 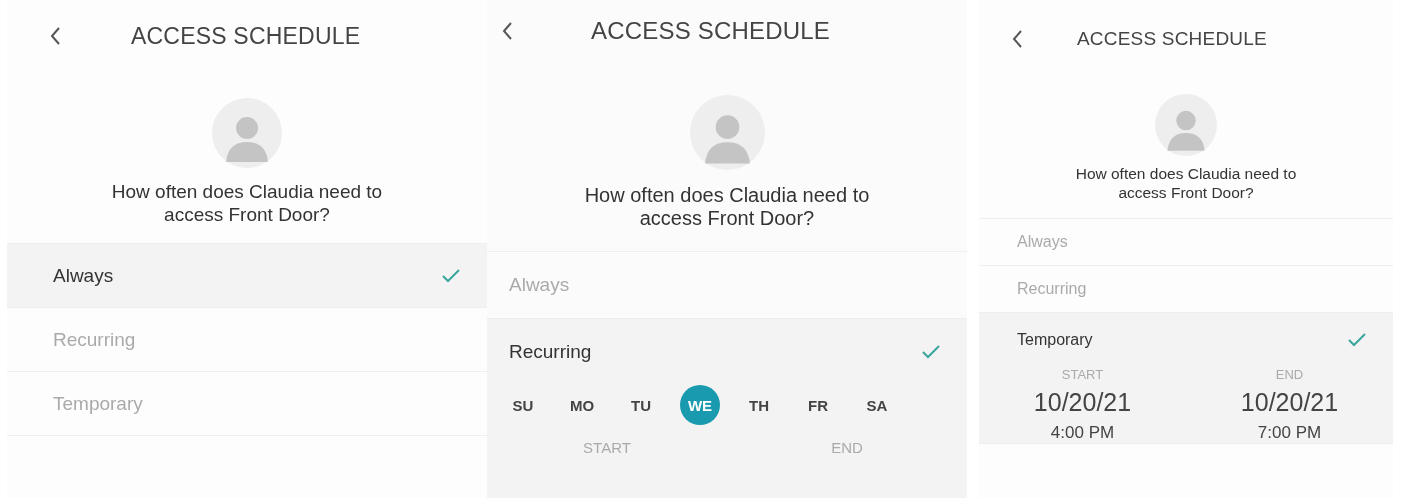 I want to click on range-label: START, so click(x=1082, y=374).